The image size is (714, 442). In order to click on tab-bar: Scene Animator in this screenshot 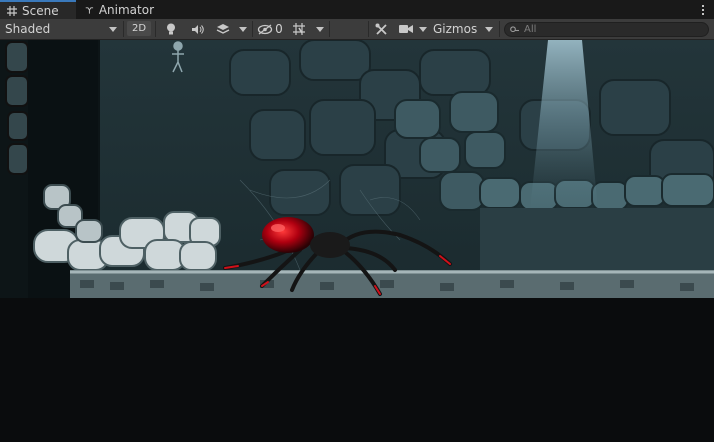, I will do `click(357, 9)`.